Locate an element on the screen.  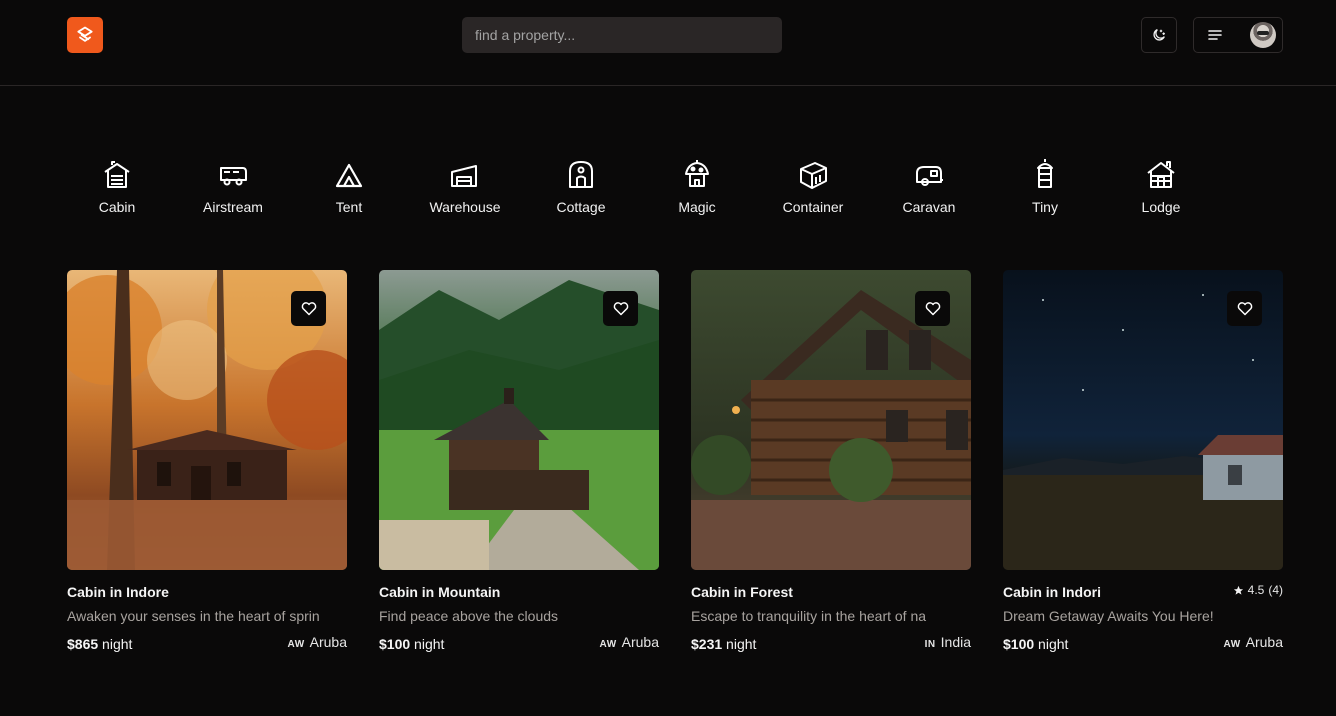
listing-description: Find peace above the clouds is located at coordinates (469, 616).